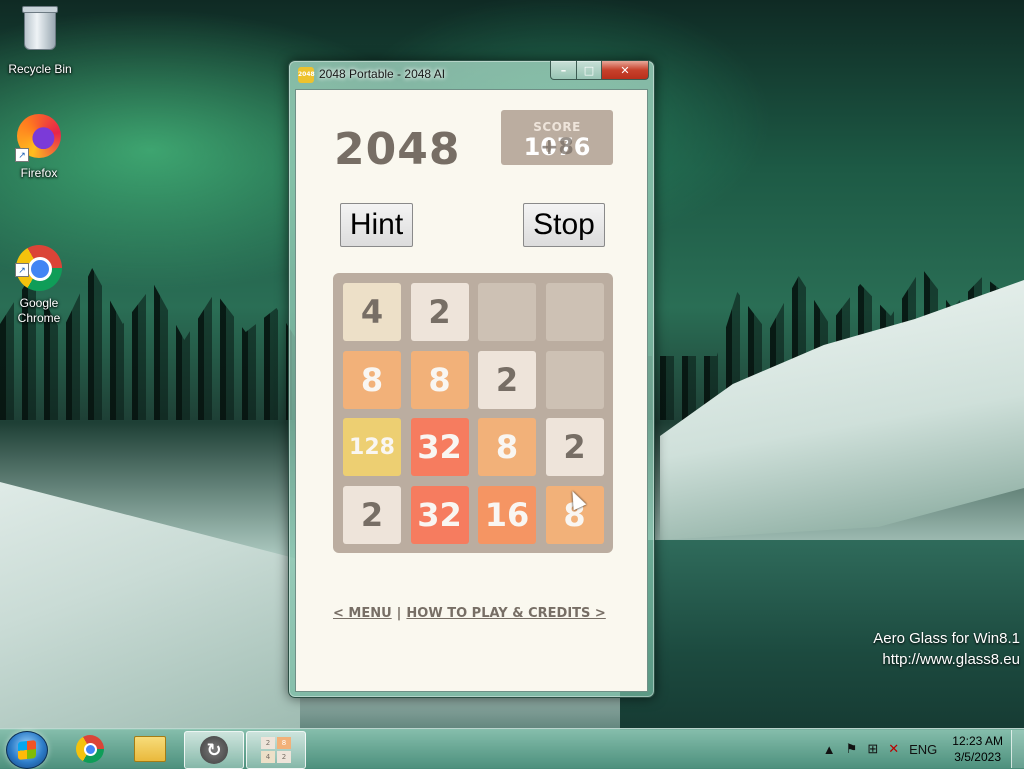 Image resolution: width=1024 pixels, height=769 pixels. Describe the element at coordinates (372, 447) in the screenshot. I see `tile-128: 128` at that location.